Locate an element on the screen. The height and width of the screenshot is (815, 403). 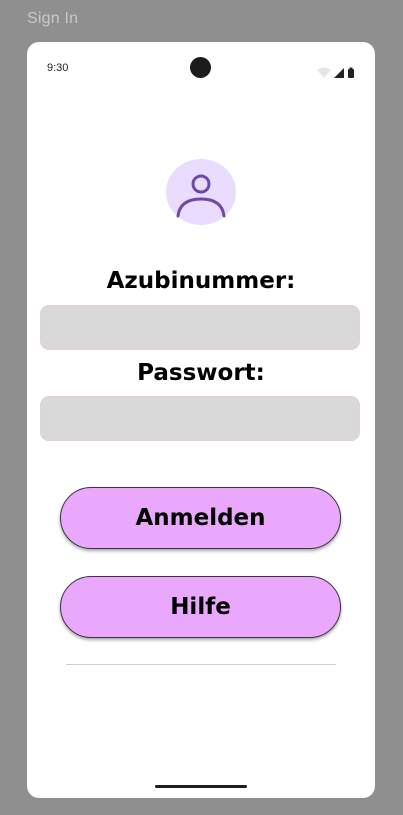
divider is located at coordinates (201, 664).